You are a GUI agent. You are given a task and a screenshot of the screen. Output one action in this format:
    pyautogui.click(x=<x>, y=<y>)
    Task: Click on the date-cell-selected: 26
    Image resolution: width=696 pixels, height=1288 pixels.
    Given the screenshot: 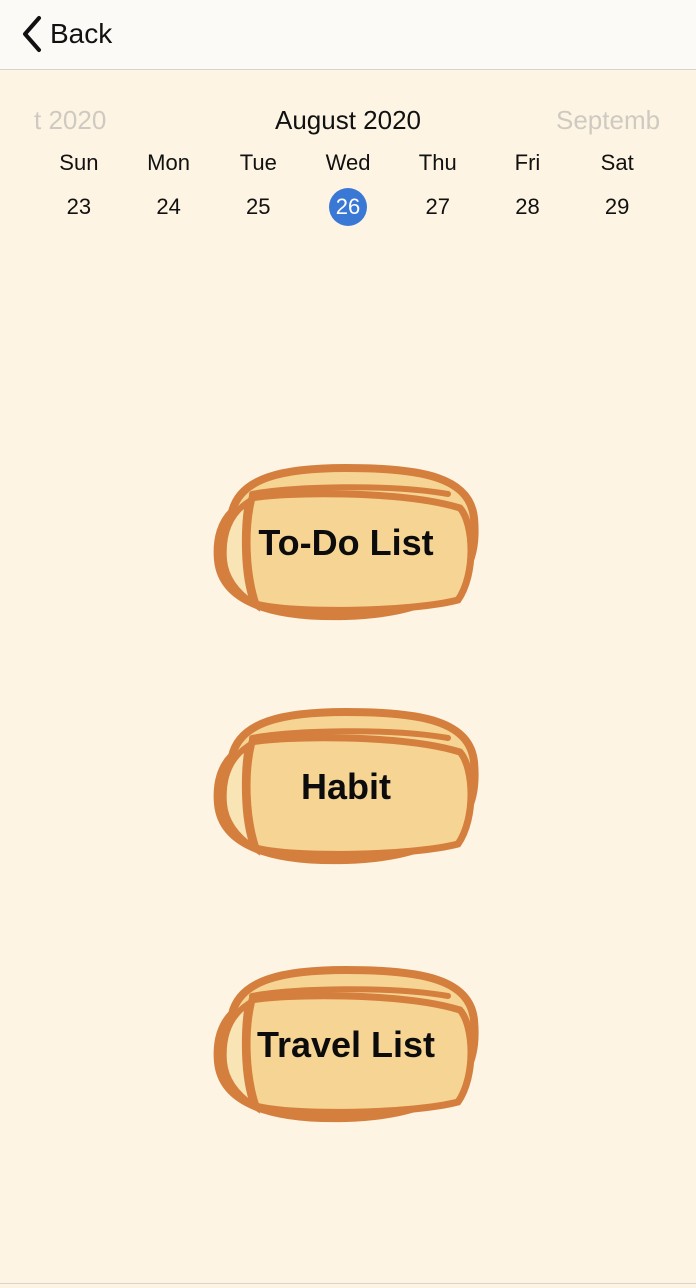 What is the action you would take?
    pyautogui.click(x=348, y=207)
    